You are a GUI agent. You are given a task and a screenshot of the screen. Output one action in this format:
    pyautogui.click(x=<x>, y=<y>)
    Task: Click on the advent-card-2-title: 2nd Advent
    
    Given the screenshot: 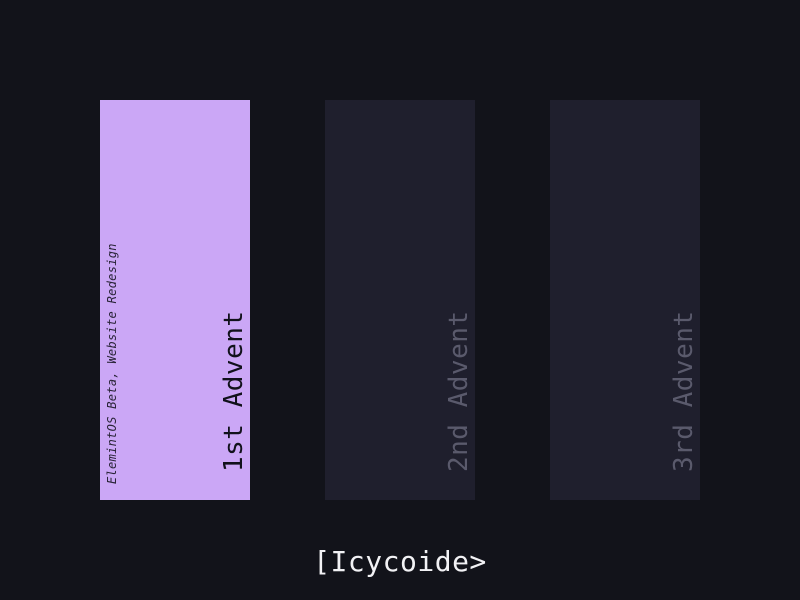 What is the action you would take?
    pyautogui.click(x=459, y=391)
    